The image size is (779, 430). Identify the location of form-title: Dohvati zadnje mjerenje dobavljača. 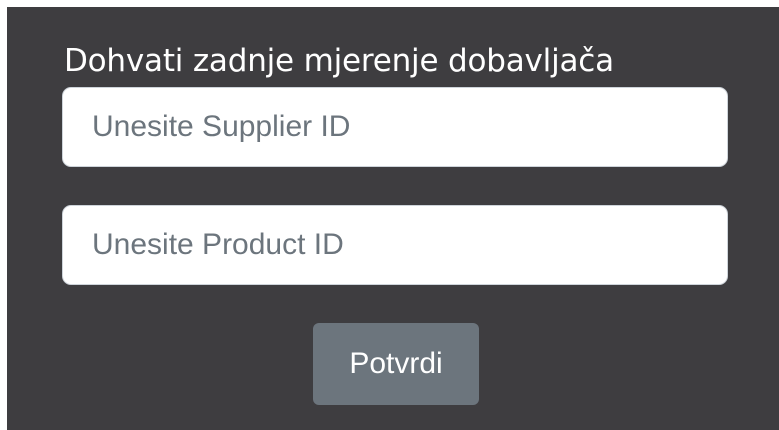
(339, 61).